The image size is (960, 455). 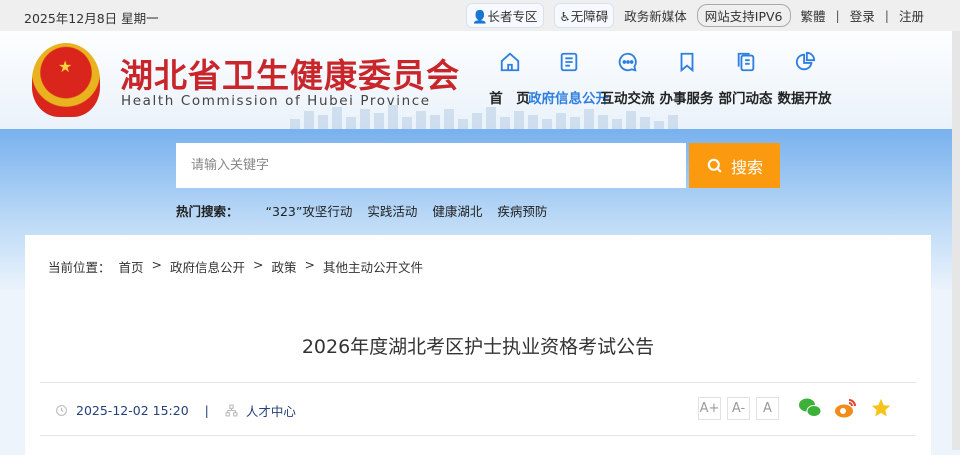 What do you see at coordinates (627, 62) in the screenshot?
I see `chat-icon` at bounding box center [627, 62].